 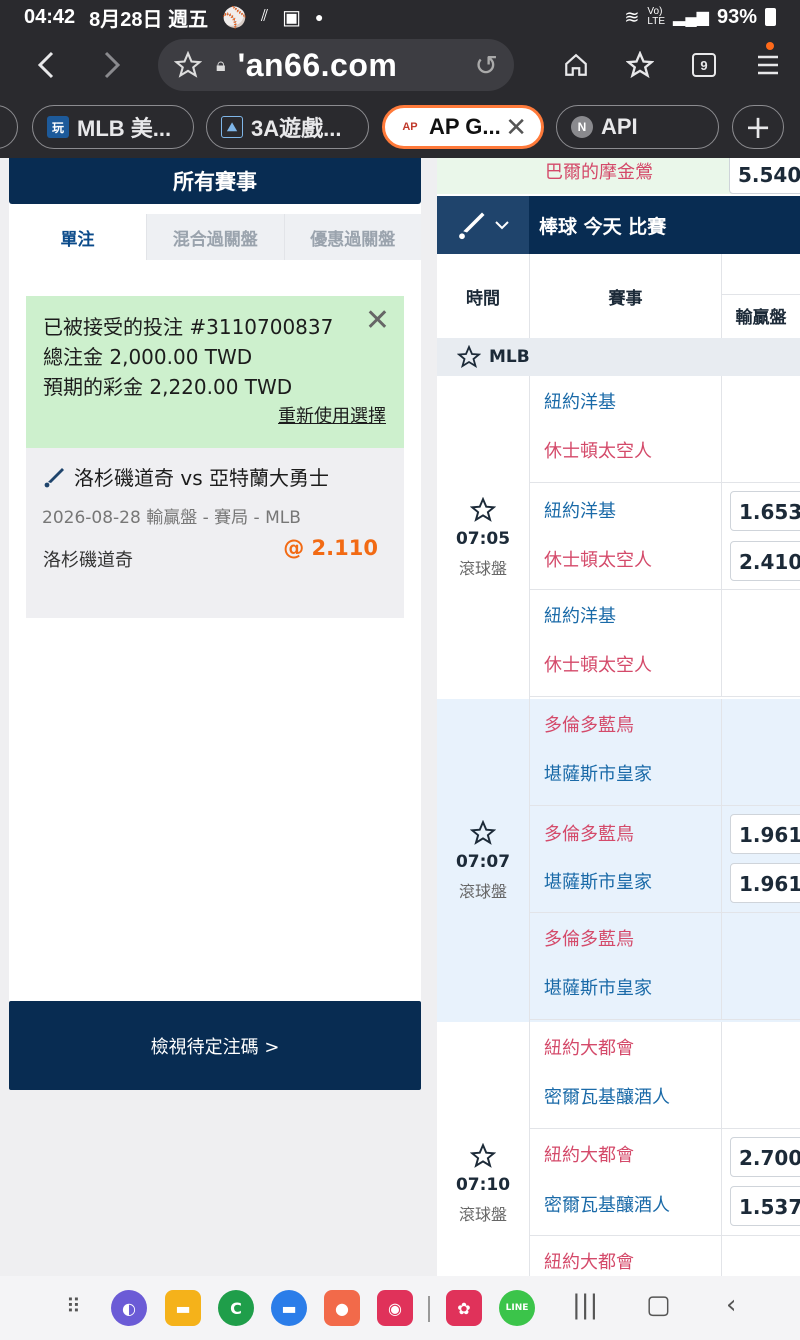 What do you see at coordinates (765, 1157) in the screenshot?
I see `odds-box: 2.700` at bounding box center [765, 1157].